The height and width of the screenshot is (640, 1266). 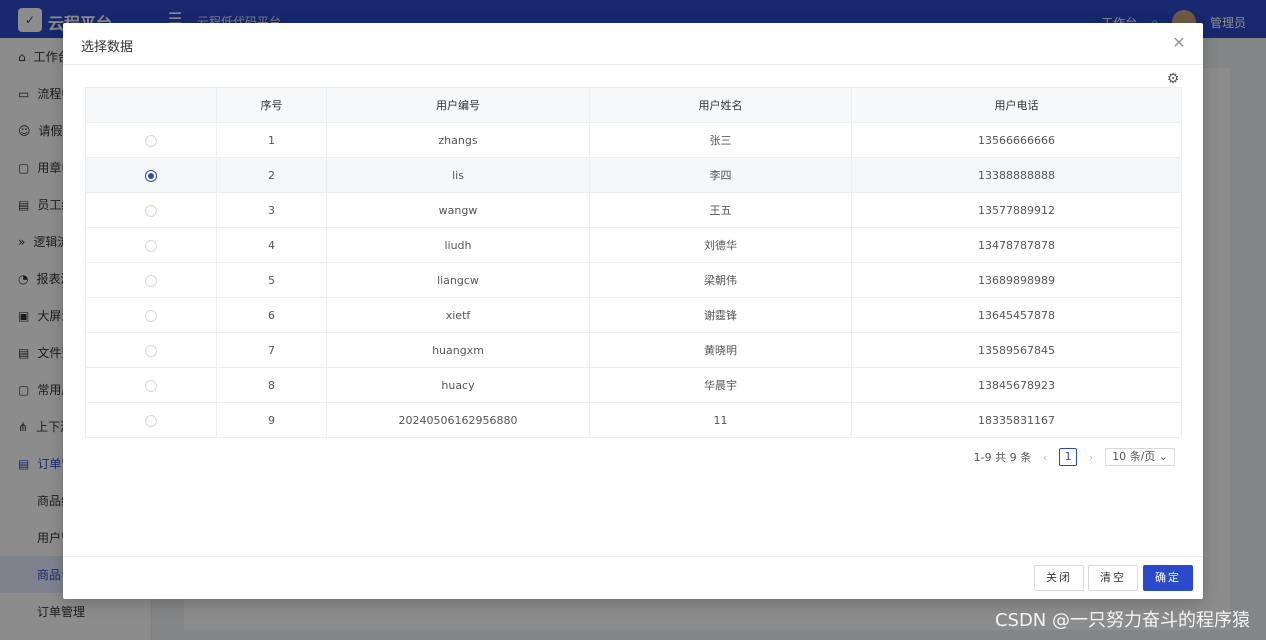 What do you see at coordinates (107, 47) in the screenshot?
I see `dialog-title: 选择数据` at bounding box center [107, 47].